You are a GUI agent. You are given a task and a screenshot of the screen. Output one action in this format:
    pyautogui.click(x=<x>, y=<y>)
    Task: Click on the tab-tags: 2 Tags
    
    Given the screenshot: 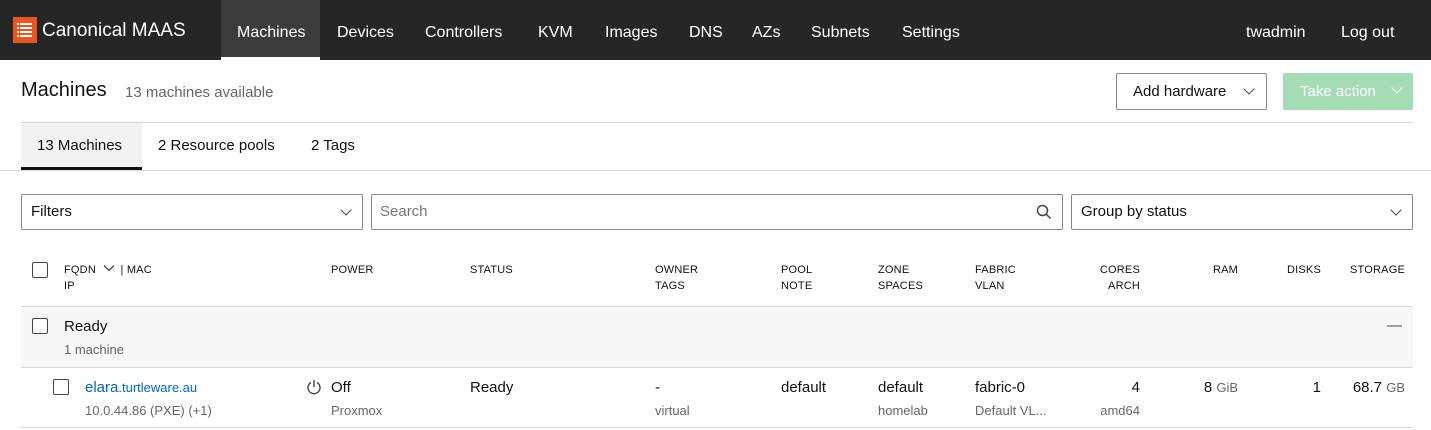 What is the action you would take?
    pyautogui.click(x=333, y=146)
    